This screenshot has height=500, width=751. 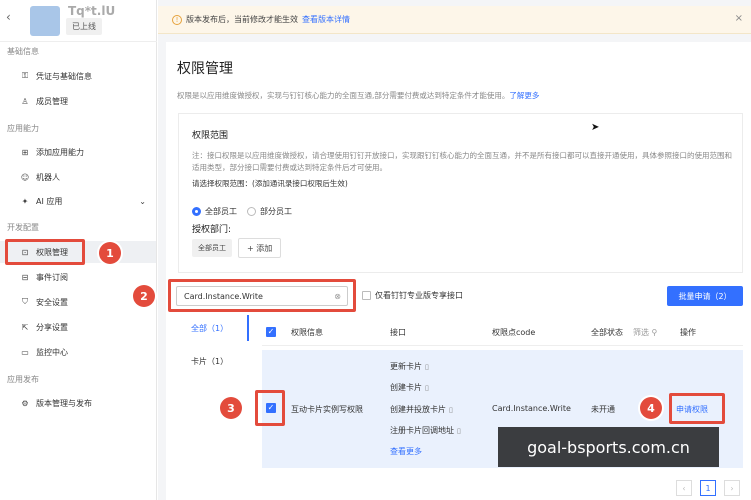 I want to click on section-release: 应用发布, so click(x=23, y=379).